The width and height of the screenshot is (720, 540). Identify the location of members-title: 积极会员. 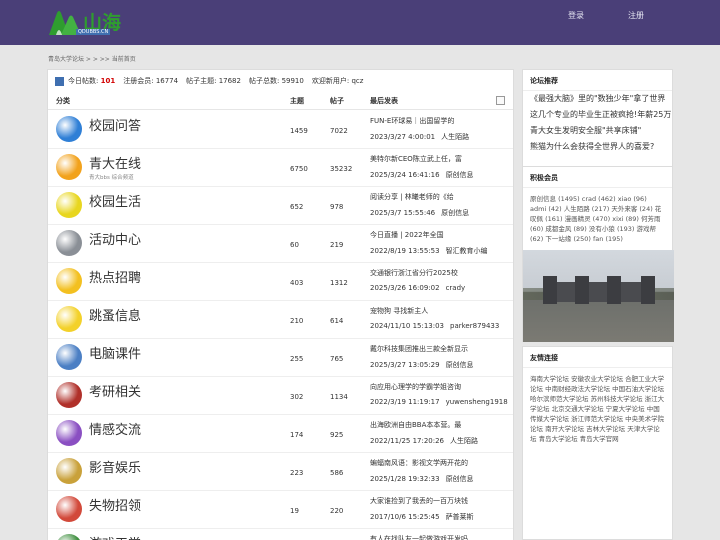
(597, 177).